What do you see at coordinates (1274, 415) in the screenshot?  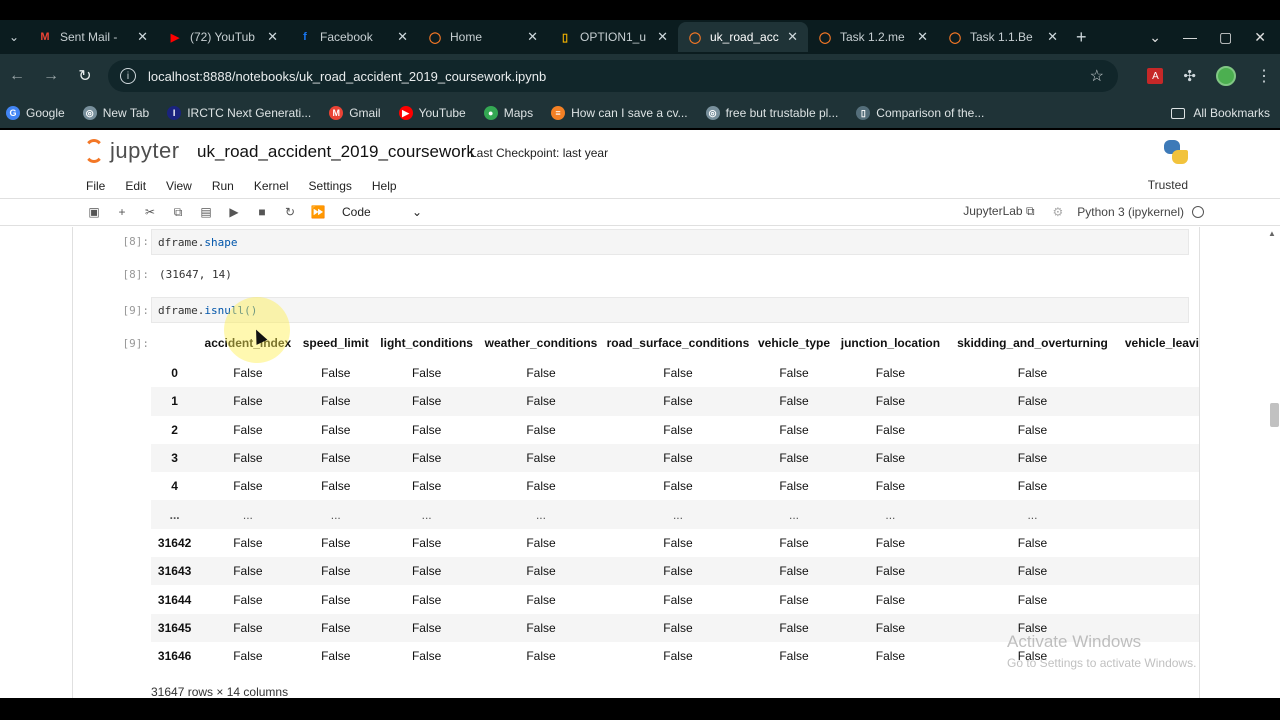 I see `scrollbar-thumb` at bounding box center [1274, 415].